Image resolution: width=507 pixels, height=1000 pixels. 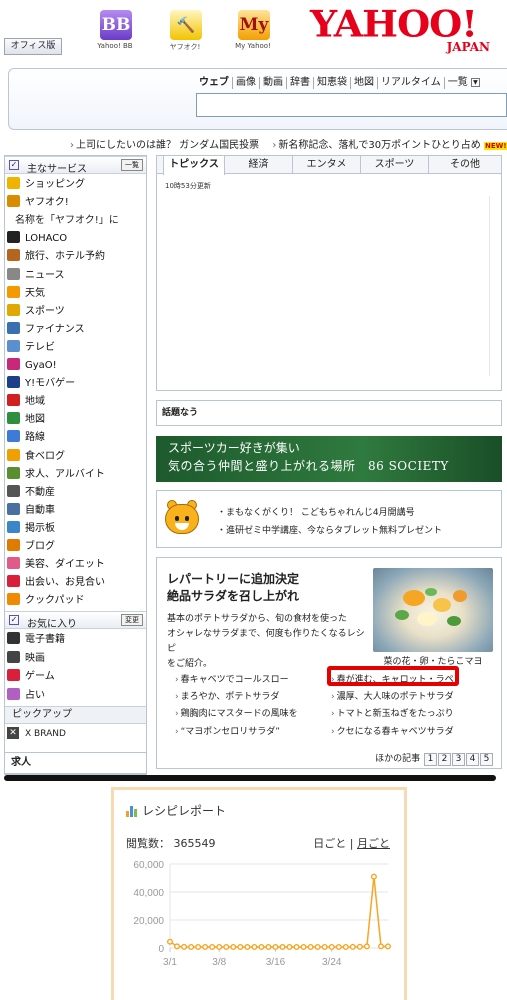 What do you see at coordinates (76, 366) in the screenshot?
I see `sidebar-service-item-10: GyaO!` at bounding box center [76, 366].